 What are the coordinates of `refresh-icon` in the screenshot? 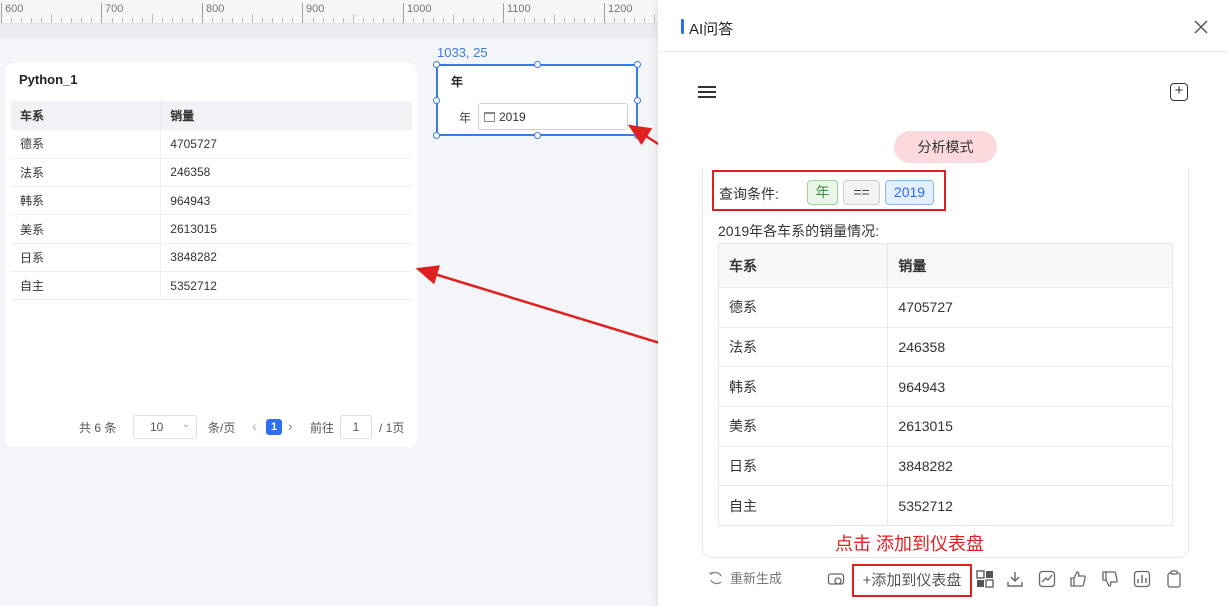 It's located at (715, 578).